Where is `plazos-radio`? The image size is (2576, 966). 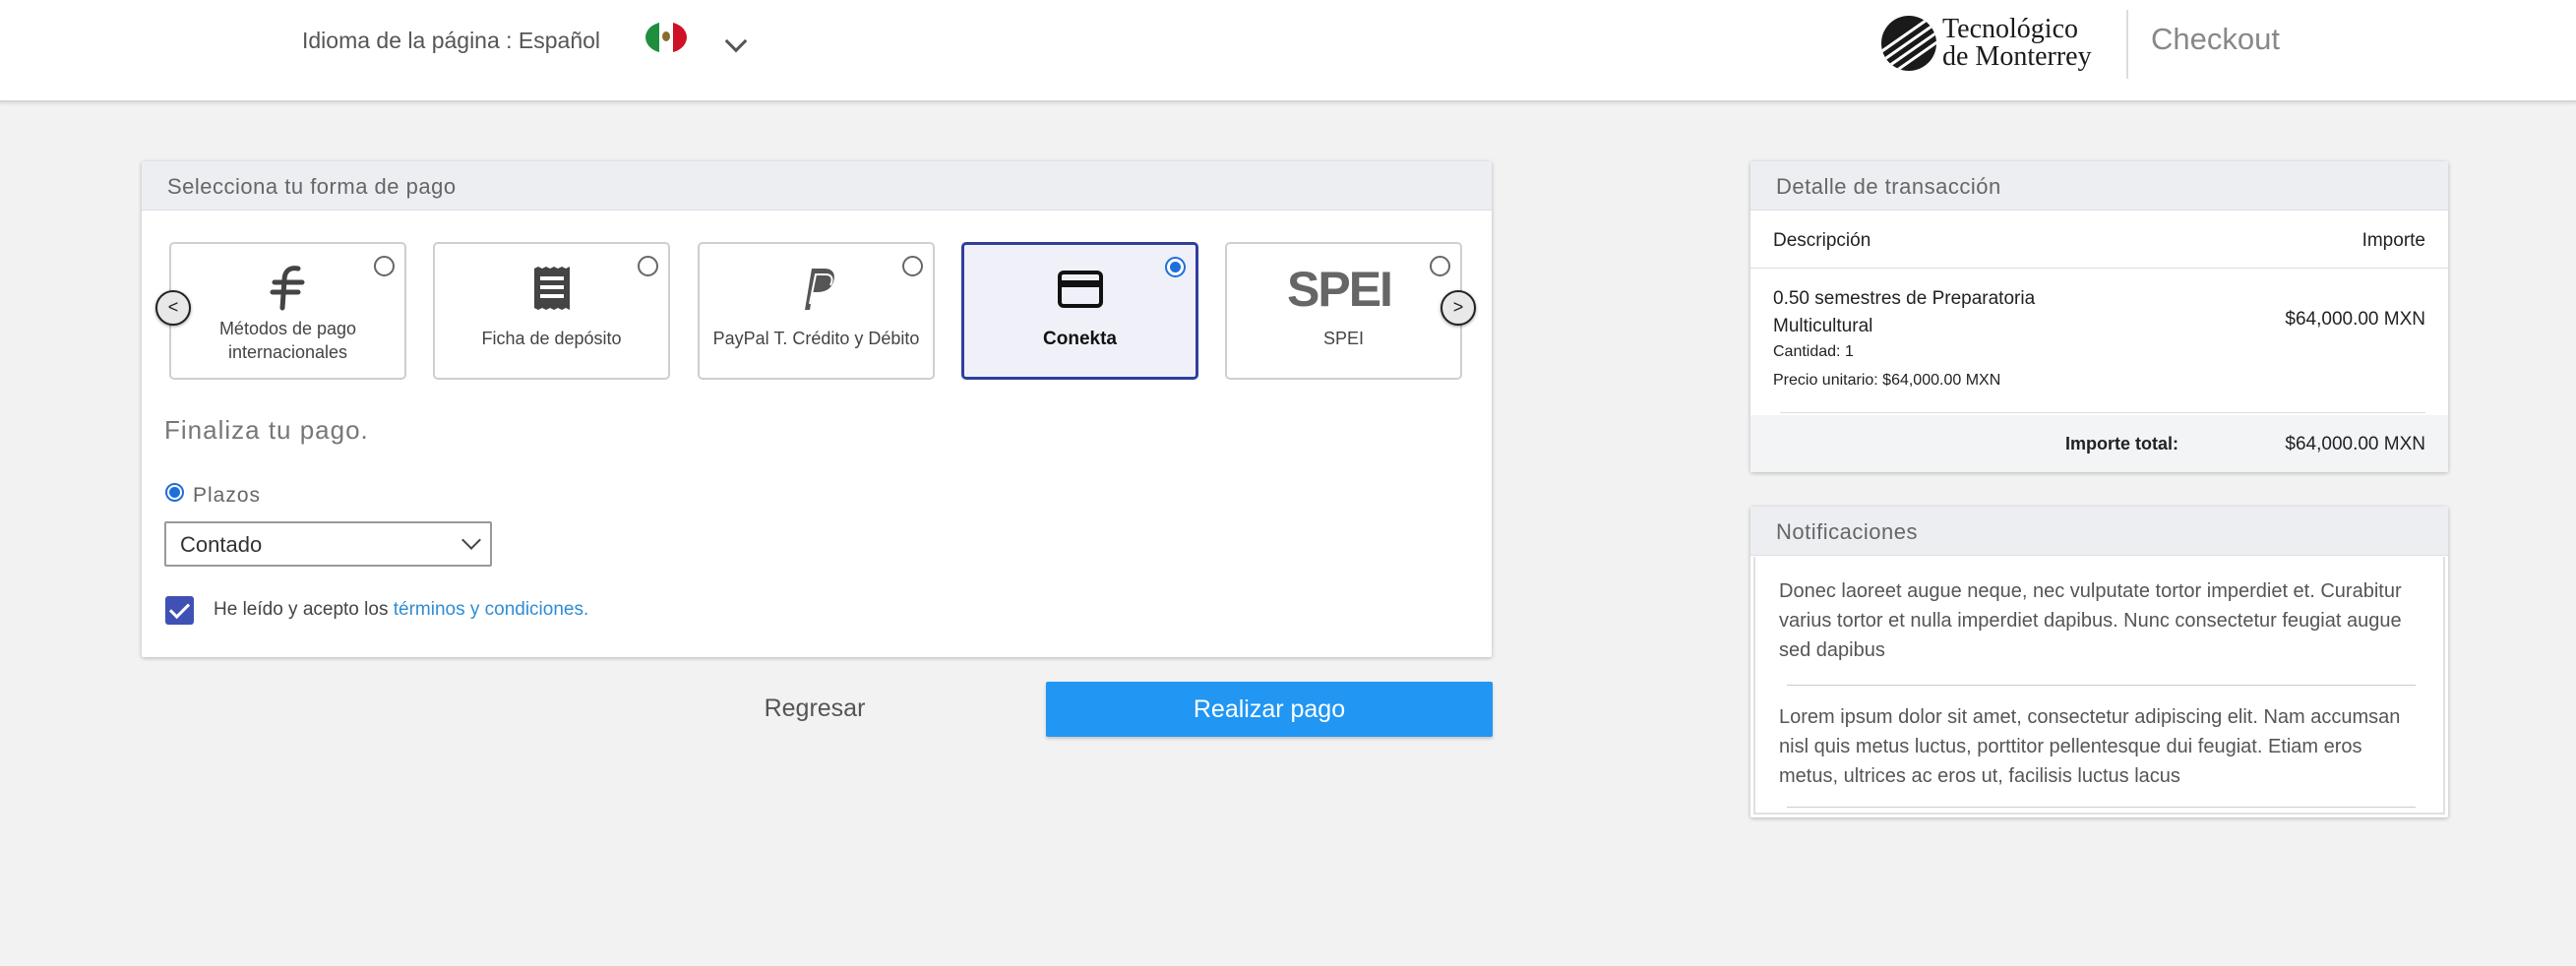 plazos-radio is located at coordinates (174, 492).